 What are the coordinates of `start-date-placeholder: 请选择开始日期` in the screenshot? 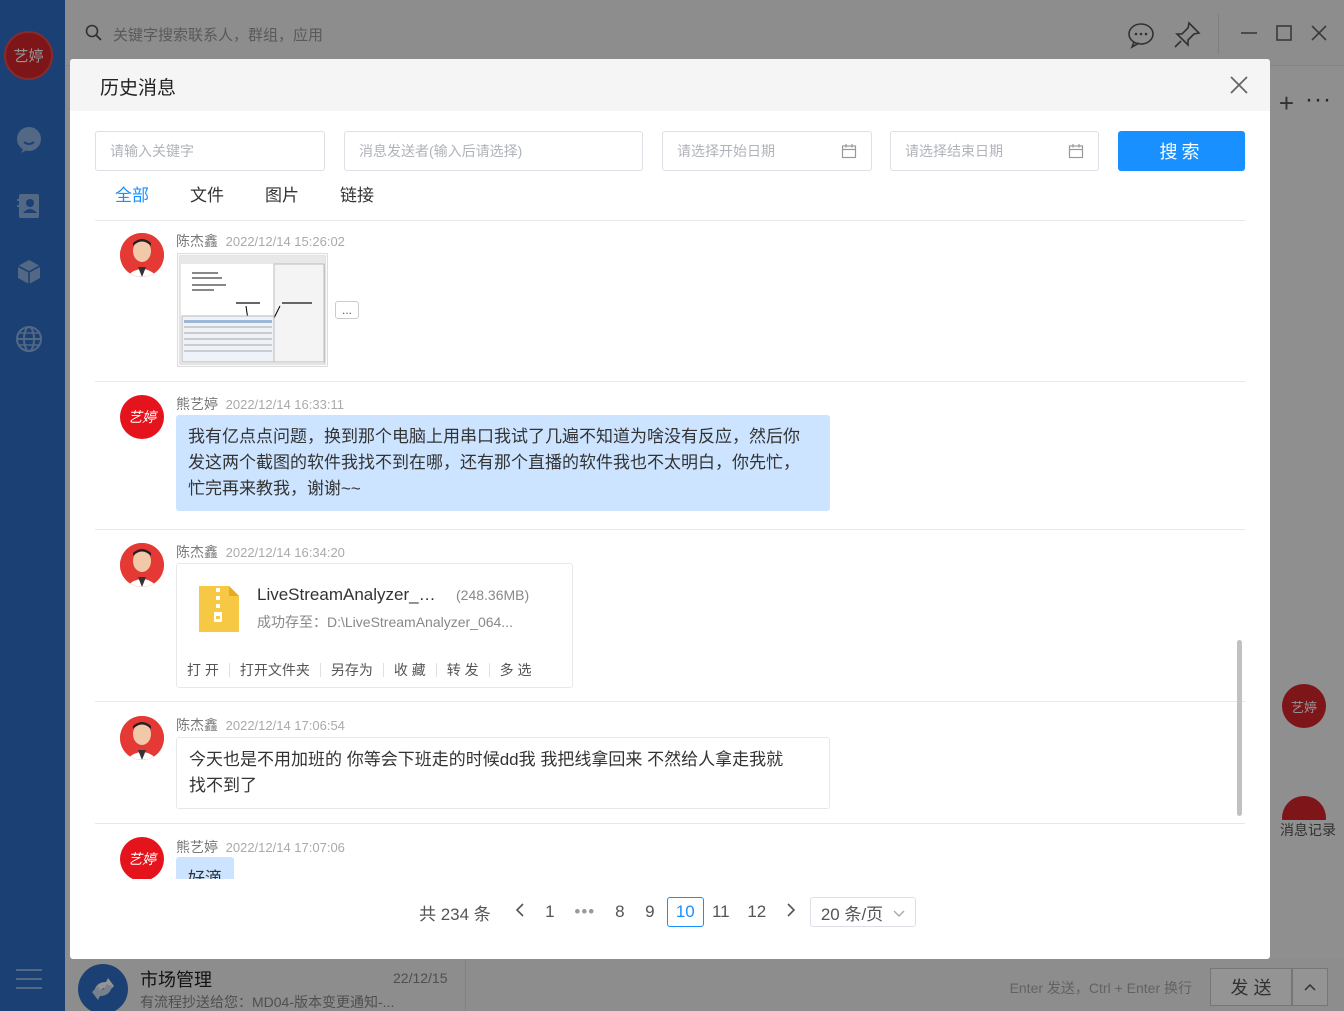 It's located at (726, 151).